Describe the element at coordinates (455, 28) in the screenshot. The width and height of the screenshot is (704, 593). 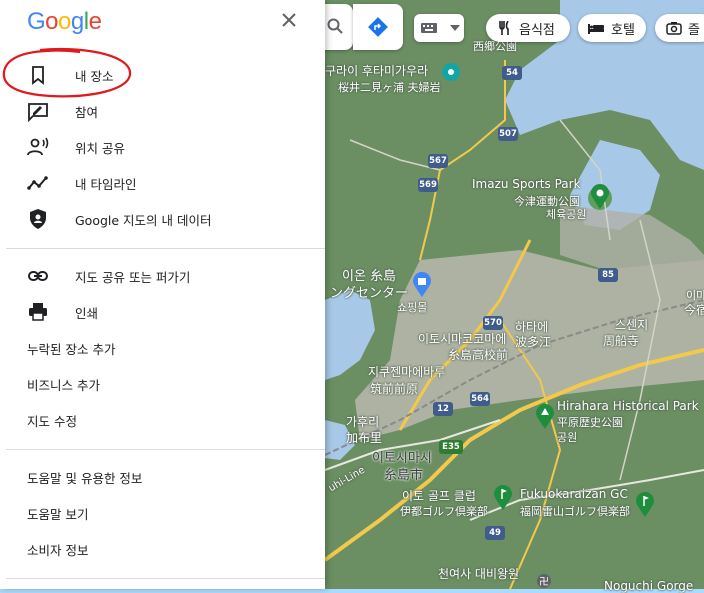
I see `caret-down-icon` at that location.